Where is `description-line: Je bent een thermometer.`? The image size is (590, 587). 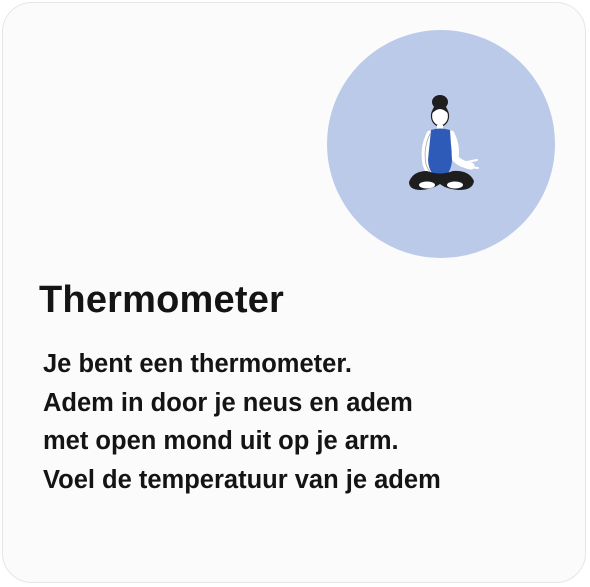 description-line: Je bent een thermometer. is located at coordinates (197, 364).